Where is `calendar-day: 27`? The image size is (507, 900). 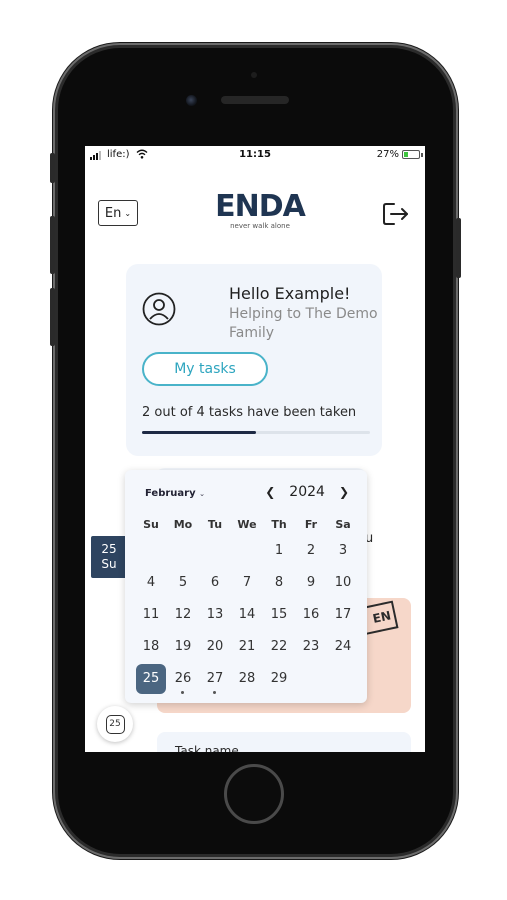
calendar-day: 27 is located at coordinates (215, 679).